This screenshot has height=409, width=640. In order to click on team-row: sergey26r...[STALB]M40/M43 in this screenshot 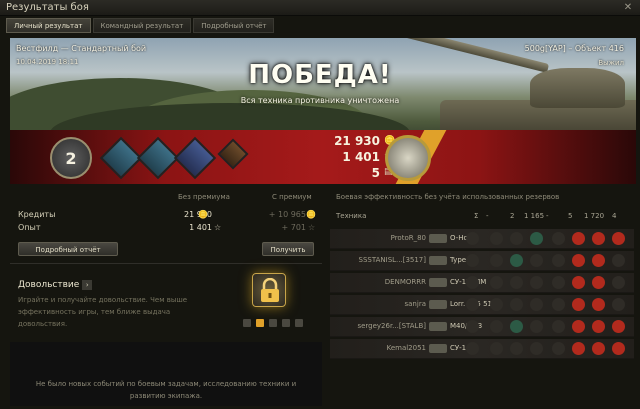, I will do `click(482, 327)`.